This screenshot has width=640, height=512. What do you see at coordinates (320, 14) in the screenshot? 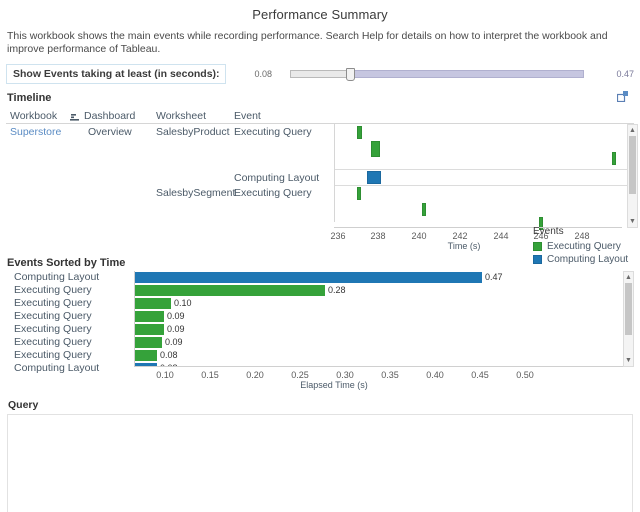
I see `page-title: Performance Summary` at bounding box center [320, 14].